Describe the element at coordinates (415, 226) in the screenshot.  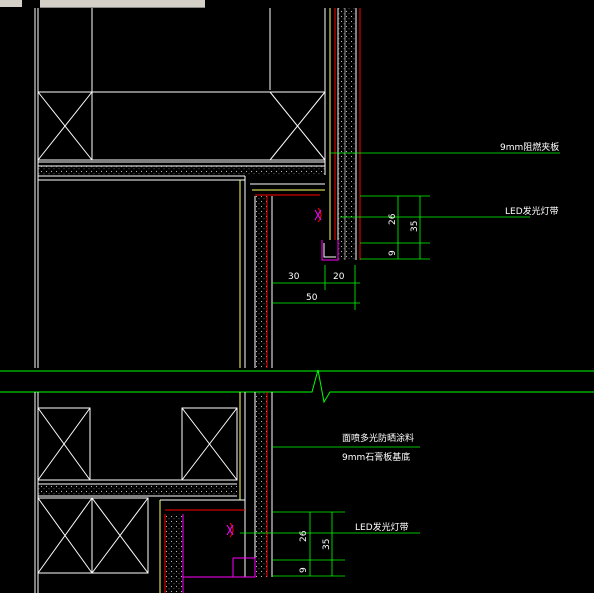
I see `dim-top-35: 35` at that location.